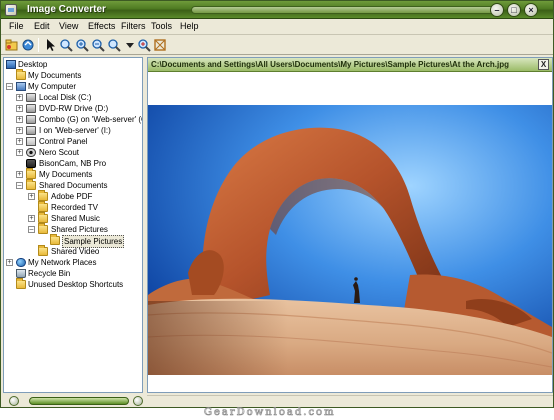 Image resolution: width=554 pixels, height=420 pixels. What do you see at coordinates (31, 163) in the screenshot?
I see `camera-icon` at bounding box center [31, 163].